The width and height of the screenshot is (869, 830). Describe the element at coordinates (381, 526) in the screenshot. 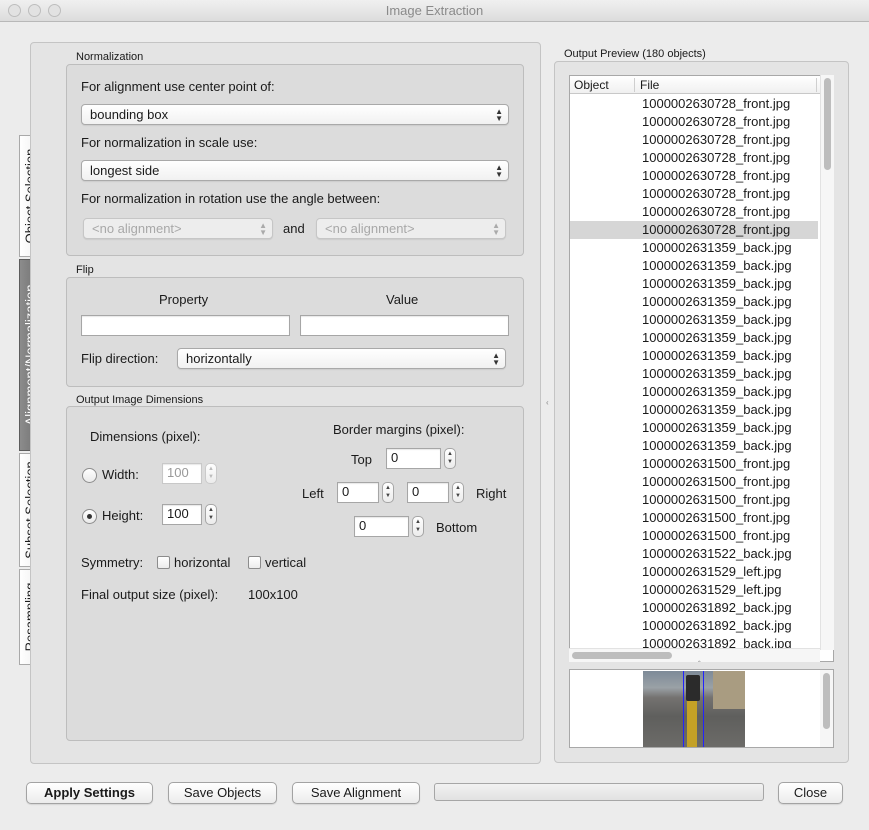

I see `bottom-margin-field: 0` at that location.